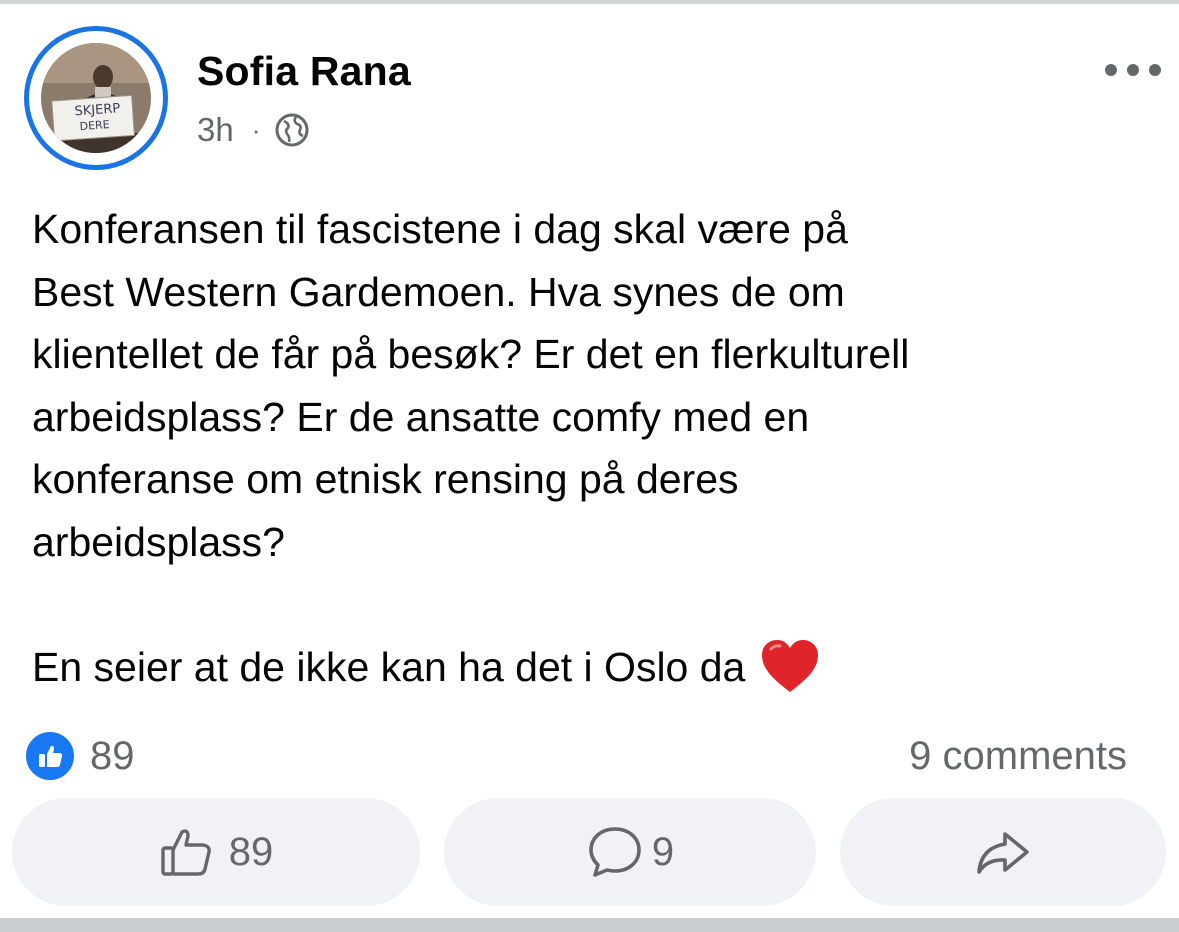  Describe the element at coordinates (615, 852) in the screenshot. I see `comment-icon` at that location.